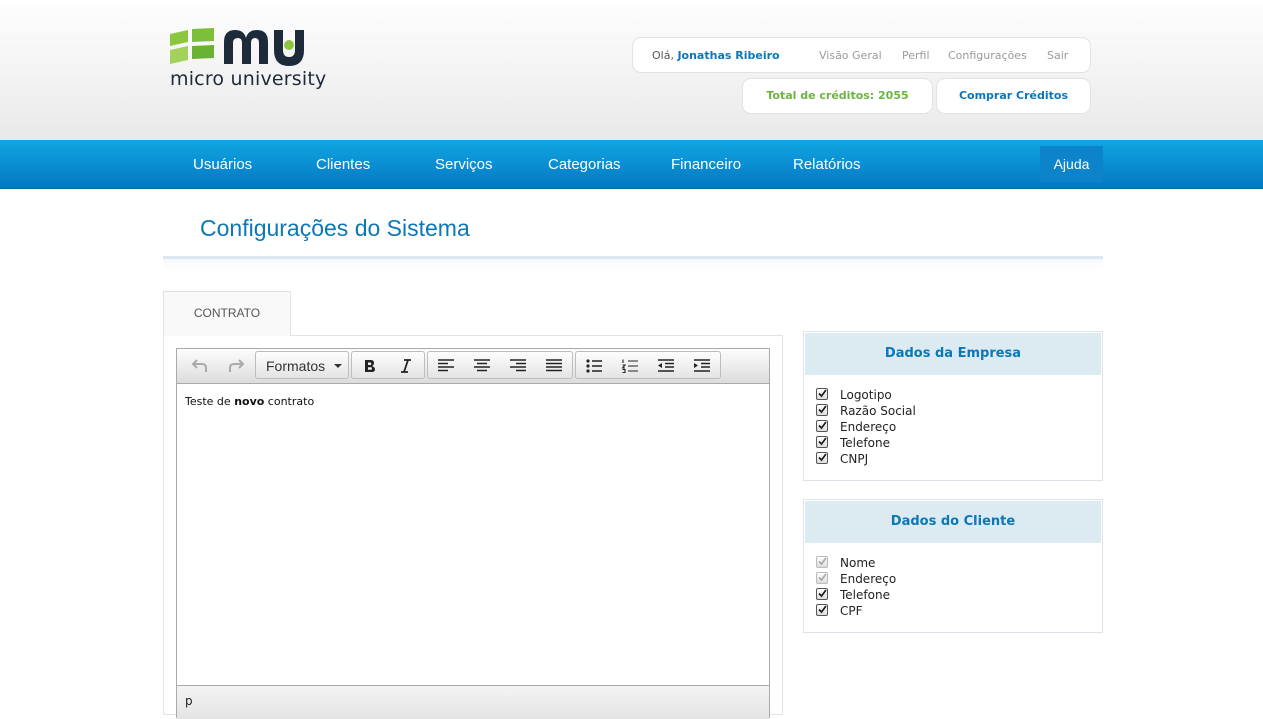 The height and width of the screenshot is (719, 1263). I want to click on content-text-bold: novo, so click(249, 401).